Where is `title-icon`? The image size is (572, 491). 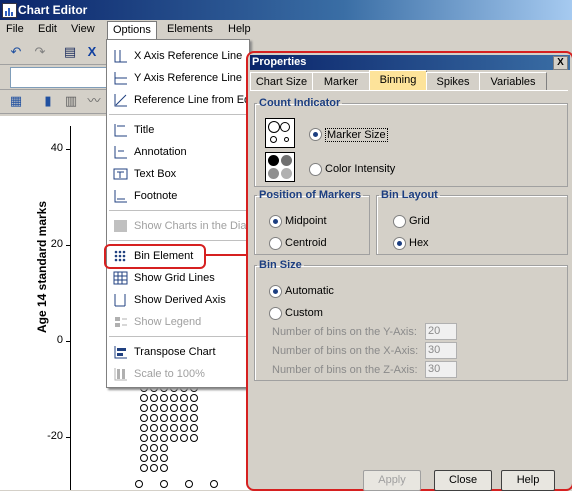 title-icon is located at coordinates (120, 130).